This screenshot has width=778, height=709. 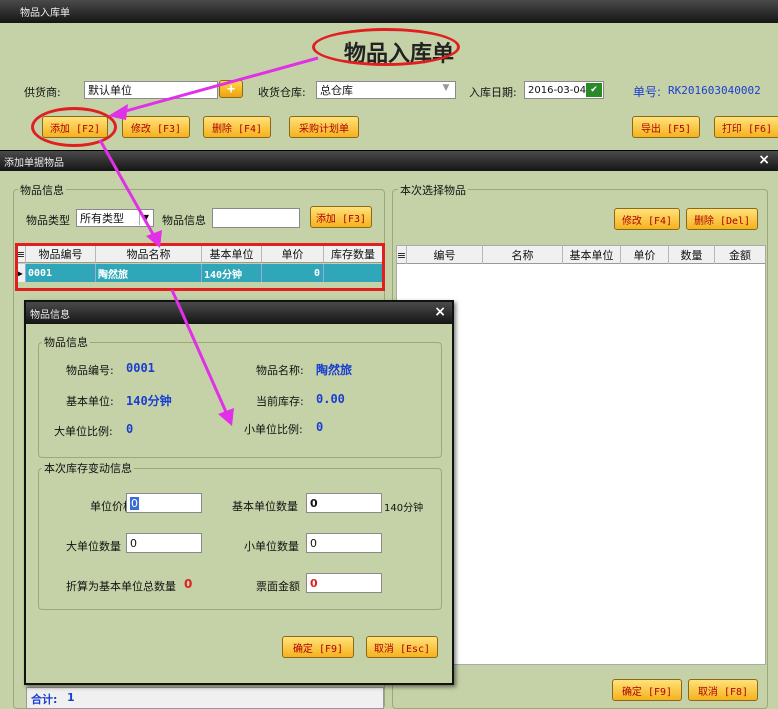 What do you see at coordinates (45, 13) in the screenshot?
I see `main-window-title: 物品入库单` at bounding box center [45, 13].